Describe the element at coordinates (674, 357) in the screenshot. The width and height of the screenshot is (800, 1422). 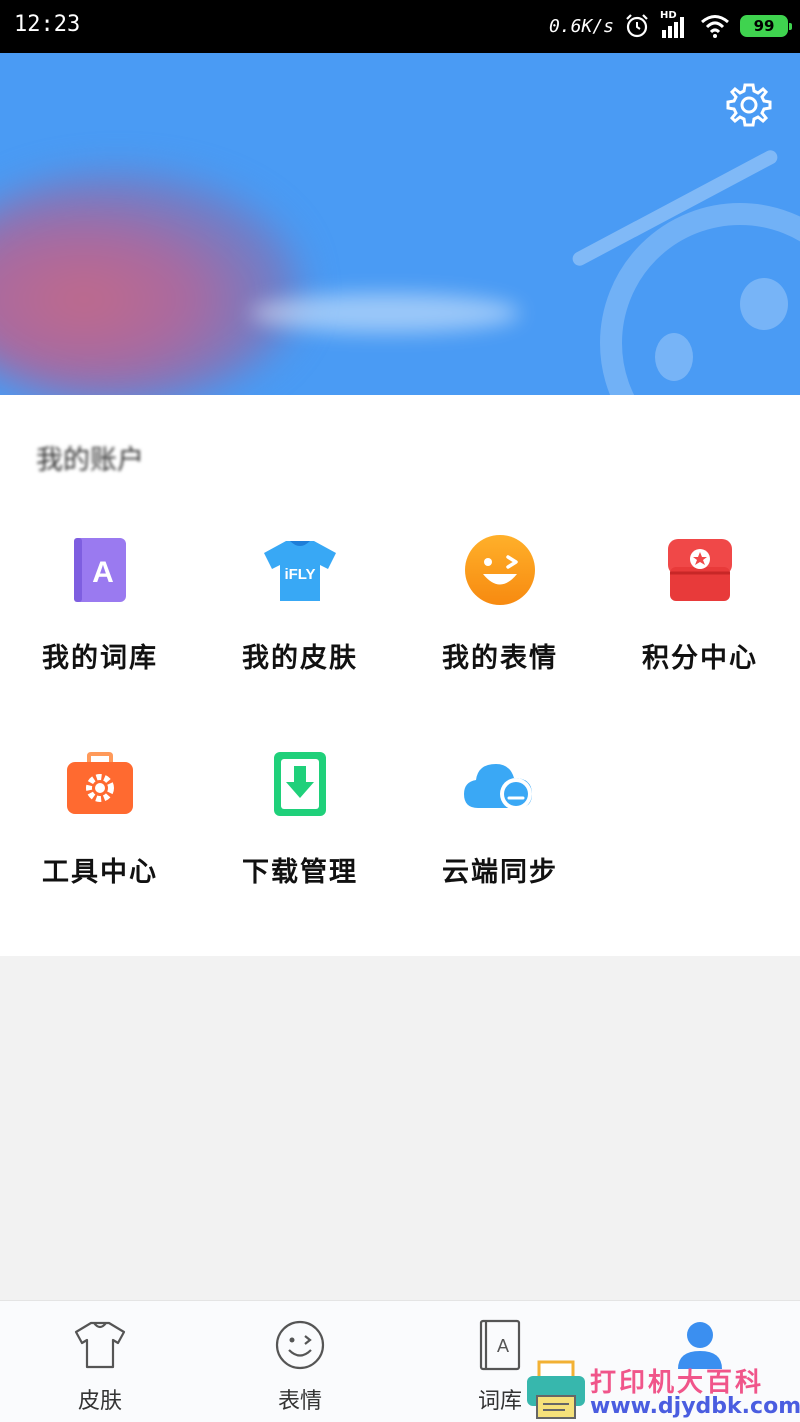
I see `banner-eye-left` at that location.